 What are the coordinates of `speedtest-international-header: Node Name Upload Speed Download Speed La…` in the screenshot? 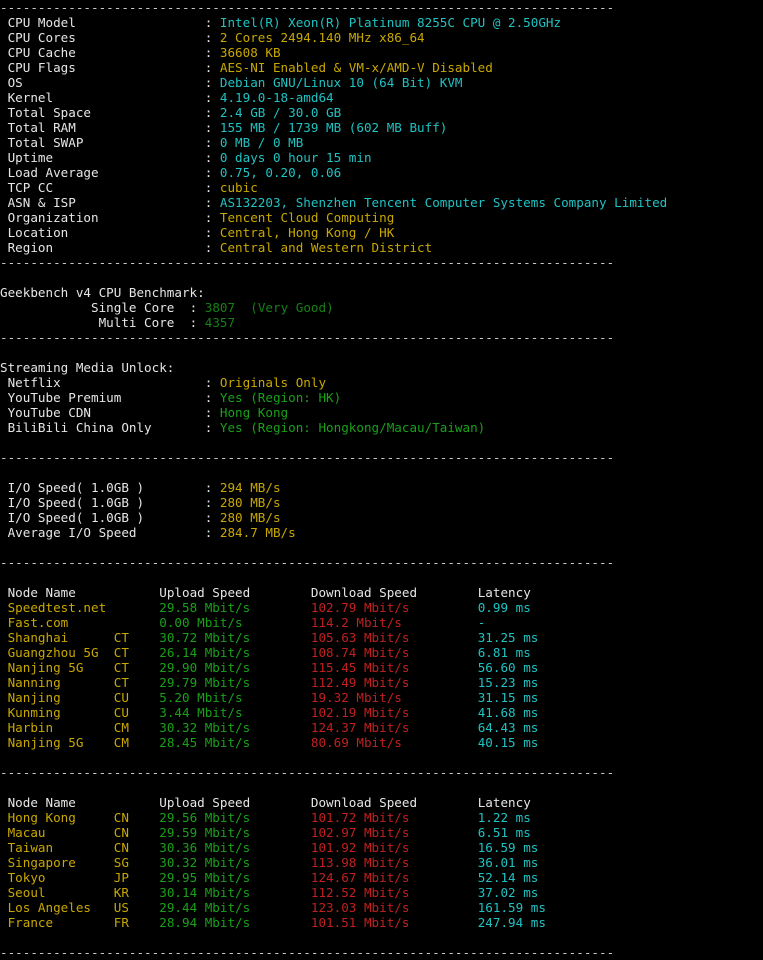 It's located at (381, 802).